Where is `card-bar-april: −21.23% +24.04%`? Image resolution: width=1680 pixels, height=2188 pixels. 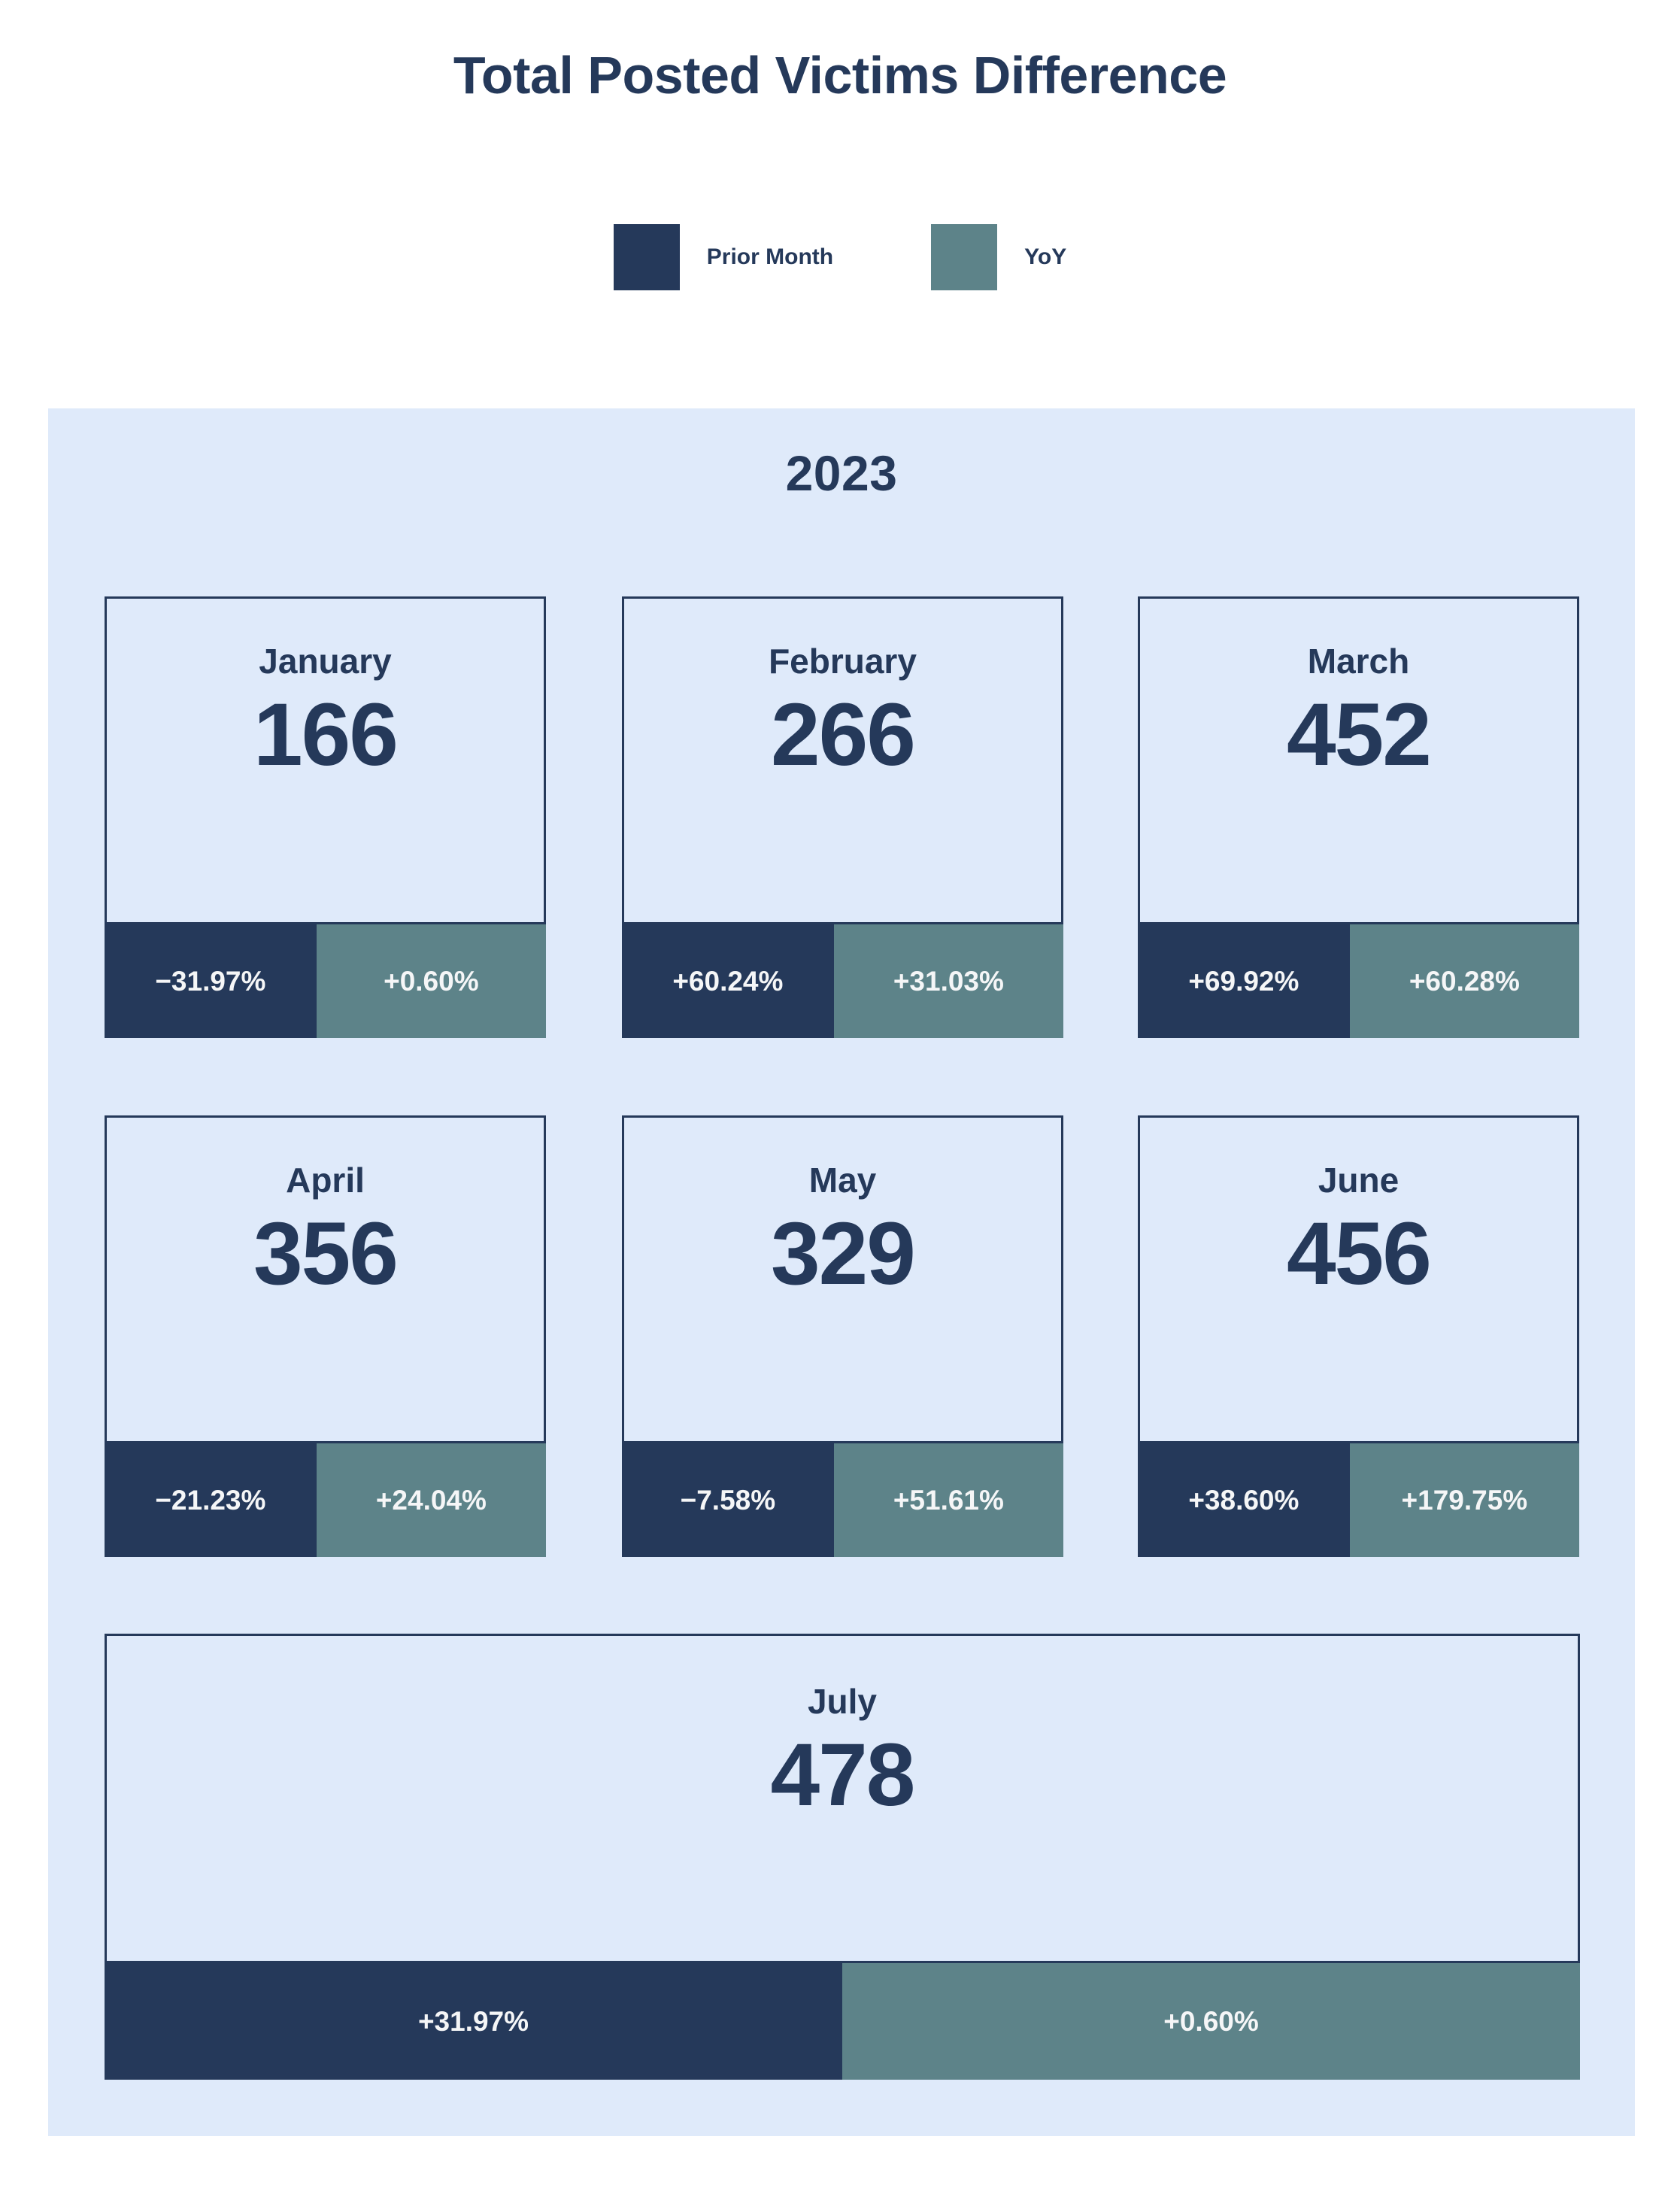 card-bar-april: −21.23% +24.04% is located at coordinates (325, 1500).